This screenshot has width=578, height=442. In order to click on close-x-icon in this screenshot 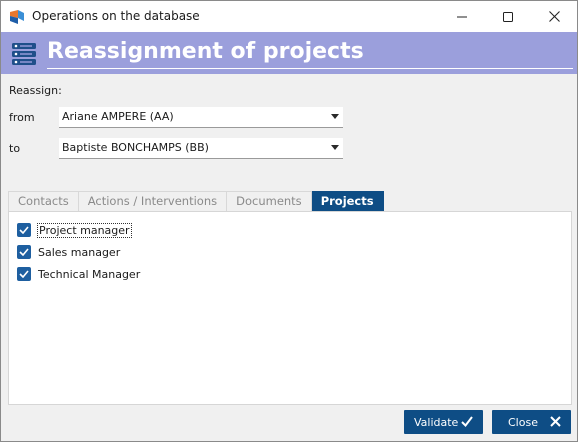, I will do `click(555, 421)`.